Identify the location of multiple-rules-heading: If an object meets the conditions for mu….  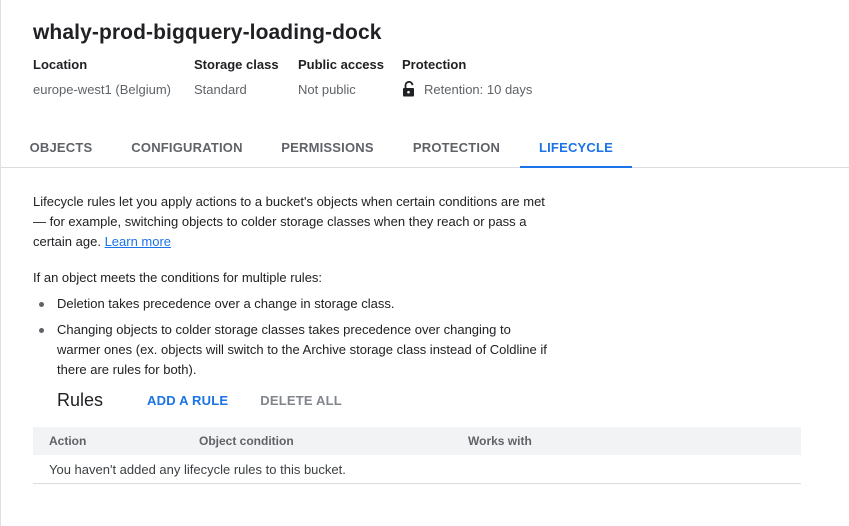
(178, 277).